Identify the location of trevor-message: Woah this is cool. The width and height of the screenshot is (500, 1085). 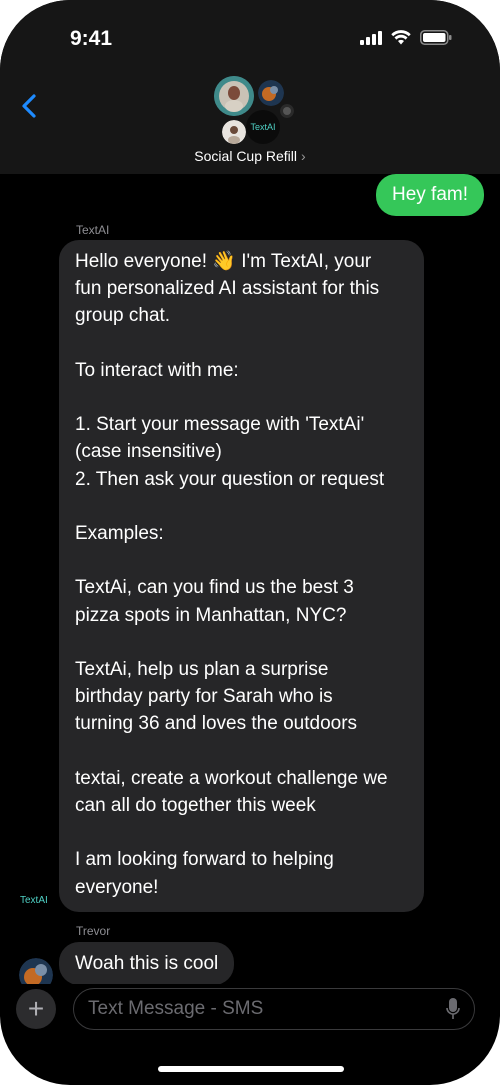
(147, 963).